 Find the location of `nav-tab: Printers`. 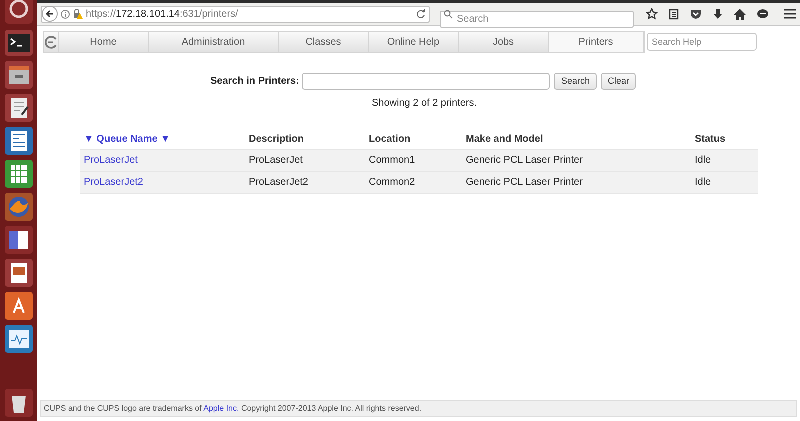

nav-tab: Printers is located at coordinates (596, 42).